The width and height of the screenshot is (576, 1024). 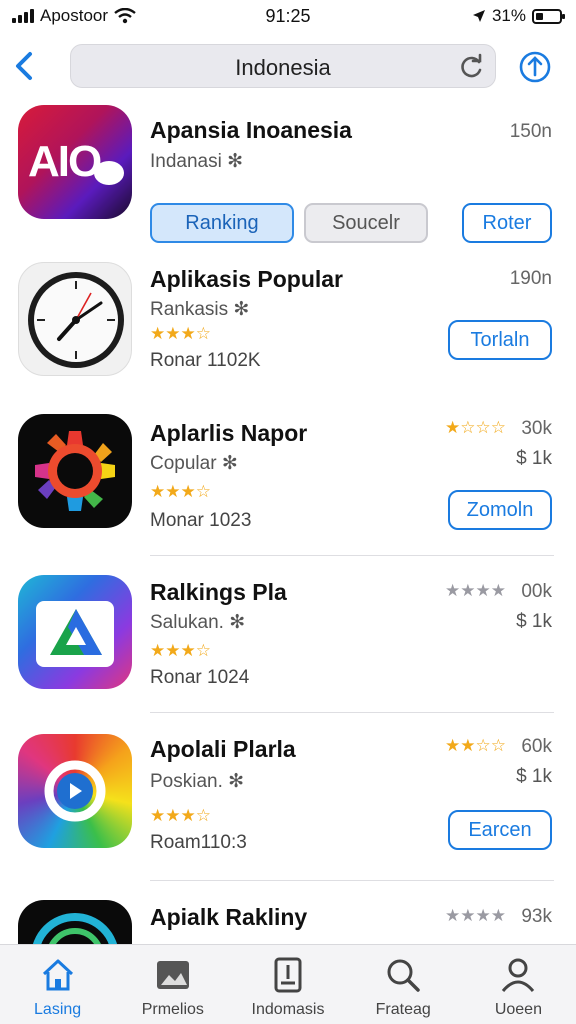 I want to click on status-right: 31%, so click(x=518, y=16).